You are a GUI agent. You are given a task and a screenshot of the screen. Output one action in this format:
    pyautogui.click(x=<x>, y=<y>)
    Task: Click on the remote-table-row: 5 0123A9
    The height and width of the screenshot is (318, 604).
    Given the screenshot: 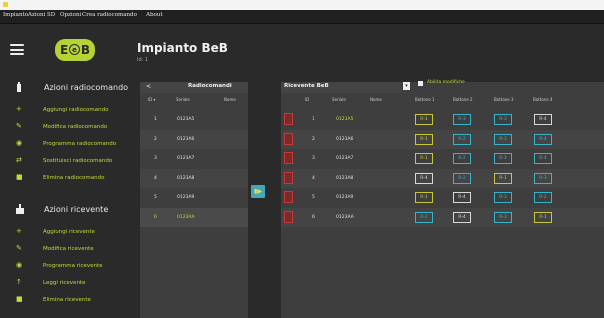 What is the action you would take?
    pyautogui.click(x=194, y=197)
    